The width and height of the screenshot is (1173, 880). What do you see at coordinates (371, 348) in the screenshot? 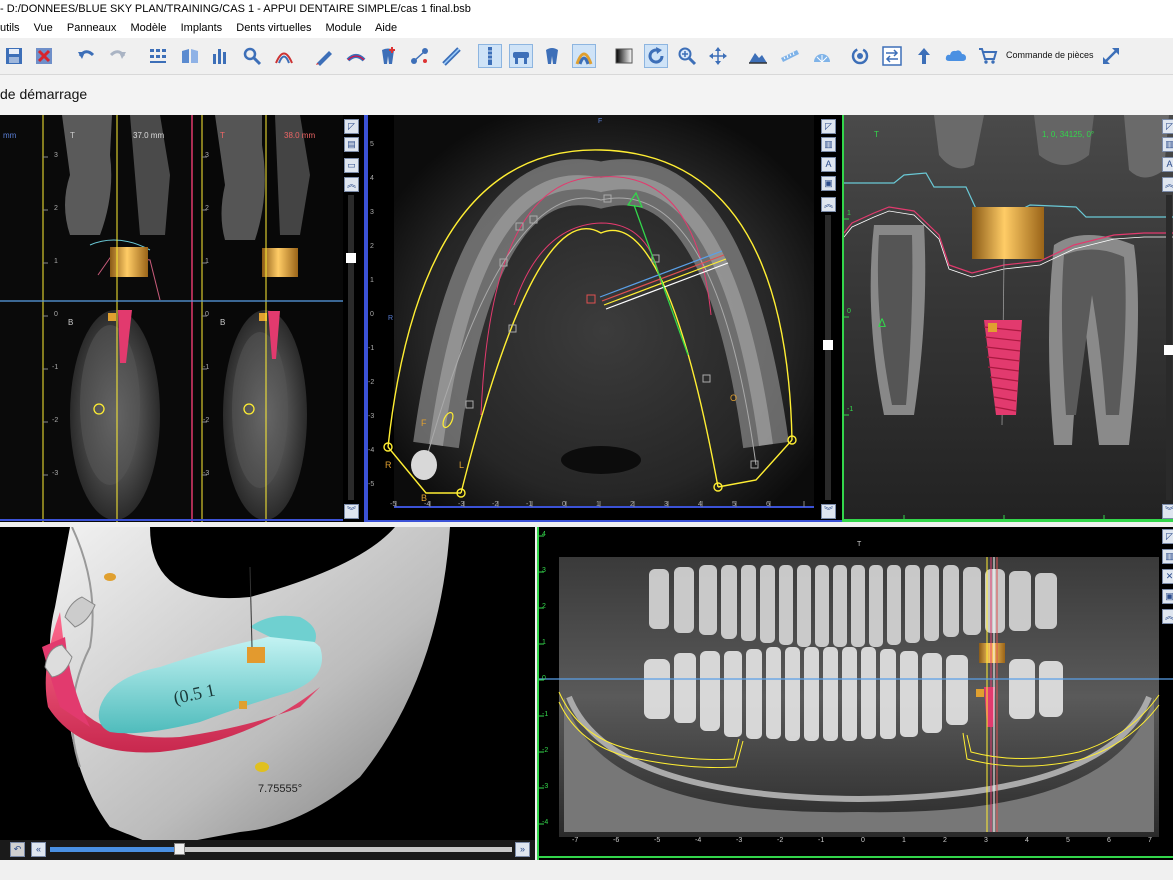
I see `axial-y-tick: -1` at bounding box center [371, 348].